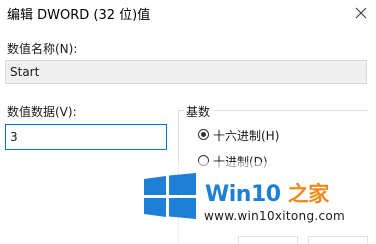 The height and width of the screenshot is (244, 376). What do you see at coordinates (42, 49) in the screenshot?
I see `value-name-label: 数值名称(N):` at bounding box center [42, 49].